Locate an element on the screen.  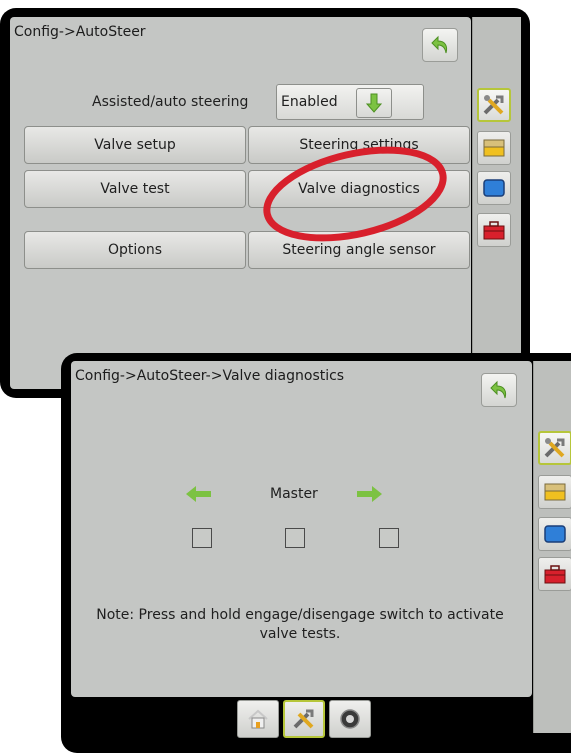
left-valve-checkbox is located at coordinates (202, 538).